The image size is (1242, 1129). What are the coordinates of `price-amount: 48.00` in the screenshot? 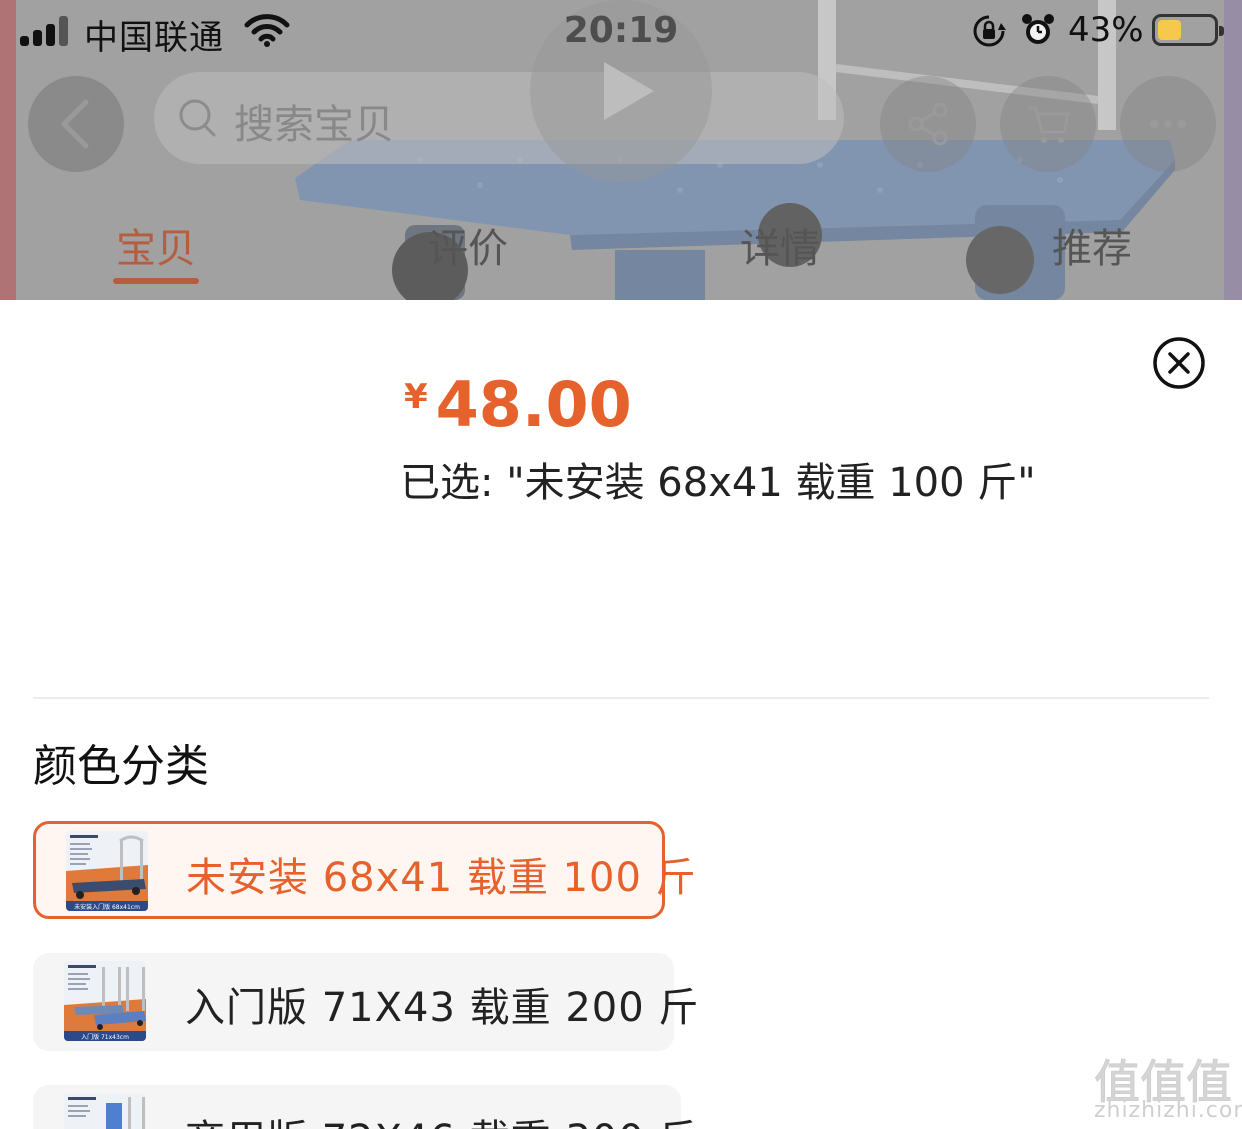 It's located at (533, 404).